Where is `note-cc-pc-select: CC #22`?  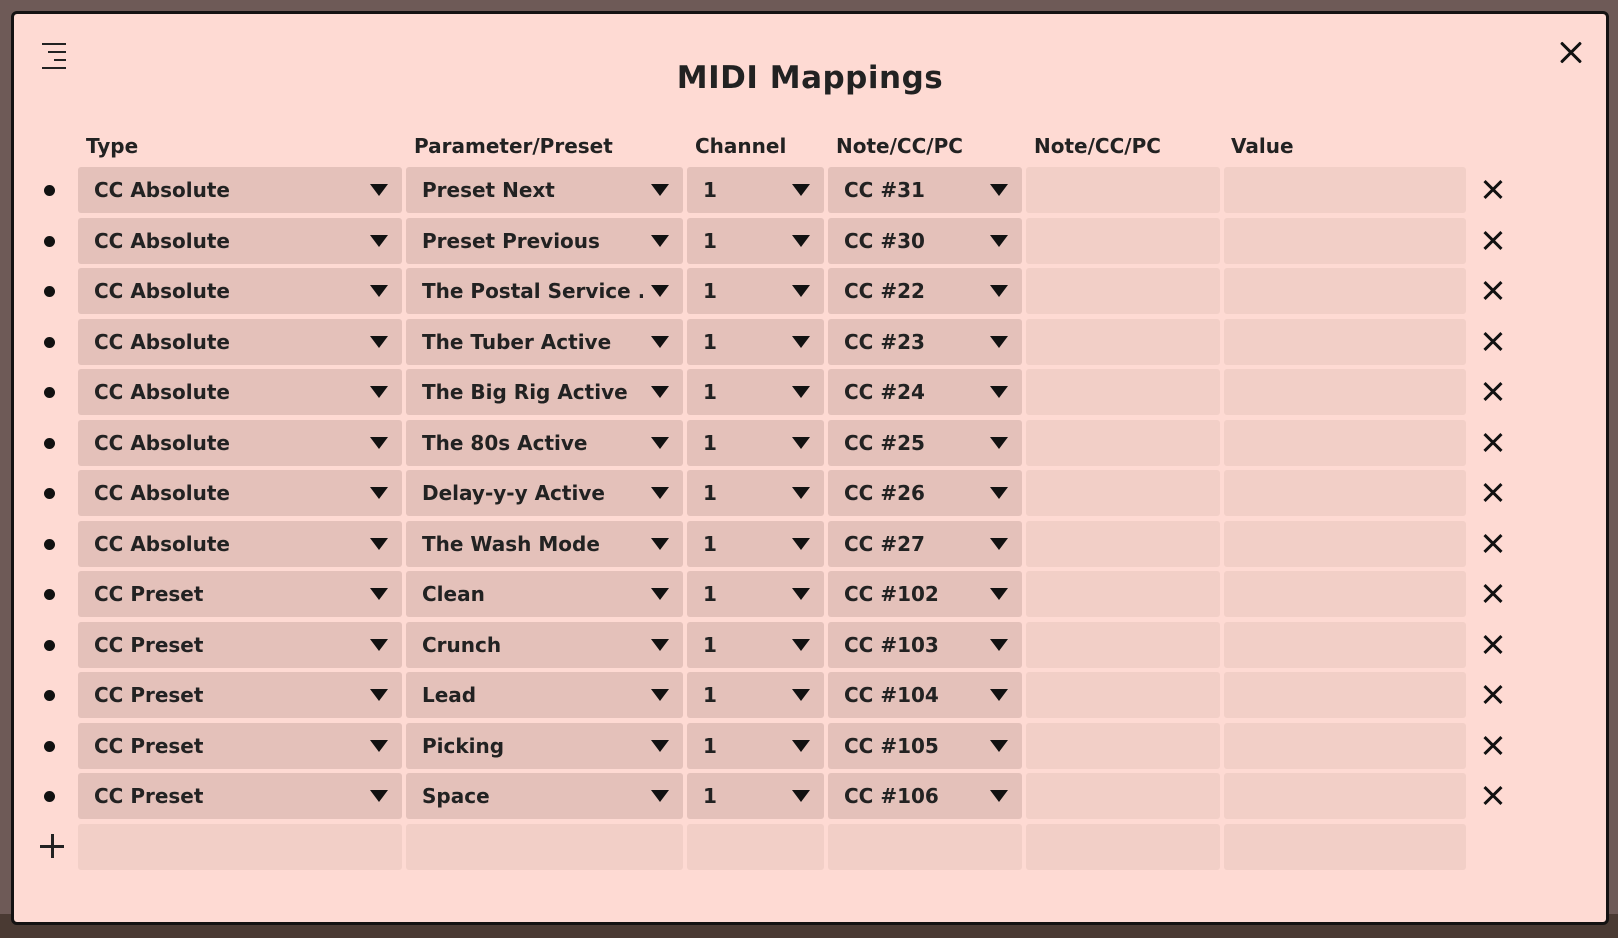 note-cc-pc-select: CC #22 is located at coordinates (925, 291).